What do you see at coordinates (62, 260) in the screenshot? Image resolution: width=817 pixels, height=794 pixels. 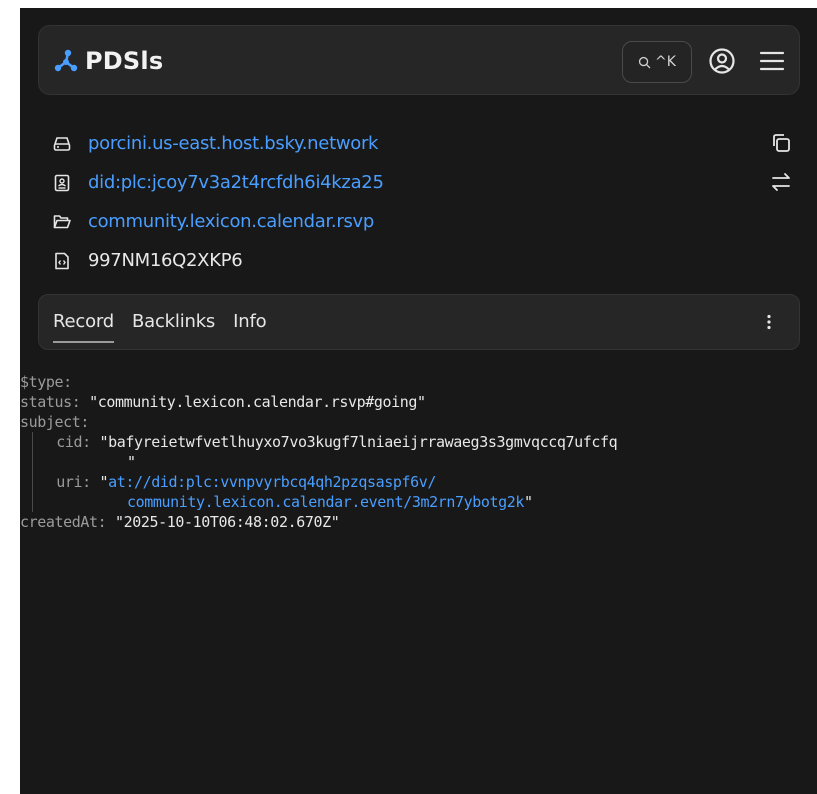 I see `file-code-icon` at bounding box center [62, 260].